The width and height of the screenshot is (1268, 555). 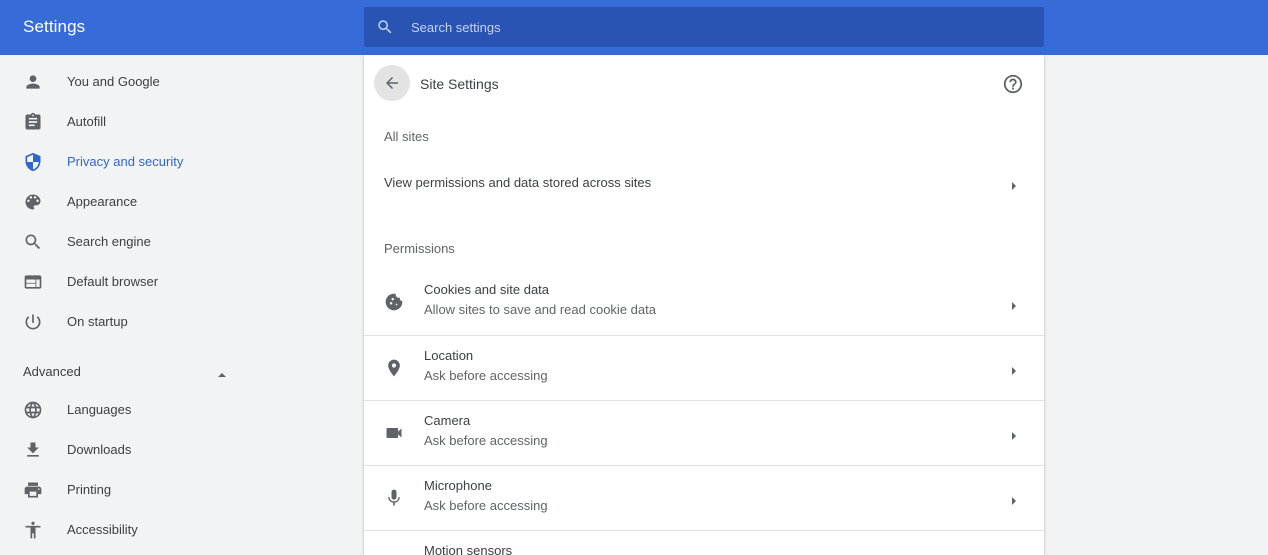 I want to click on sidebar-item-label: Printing, so click(x=89, y=489).